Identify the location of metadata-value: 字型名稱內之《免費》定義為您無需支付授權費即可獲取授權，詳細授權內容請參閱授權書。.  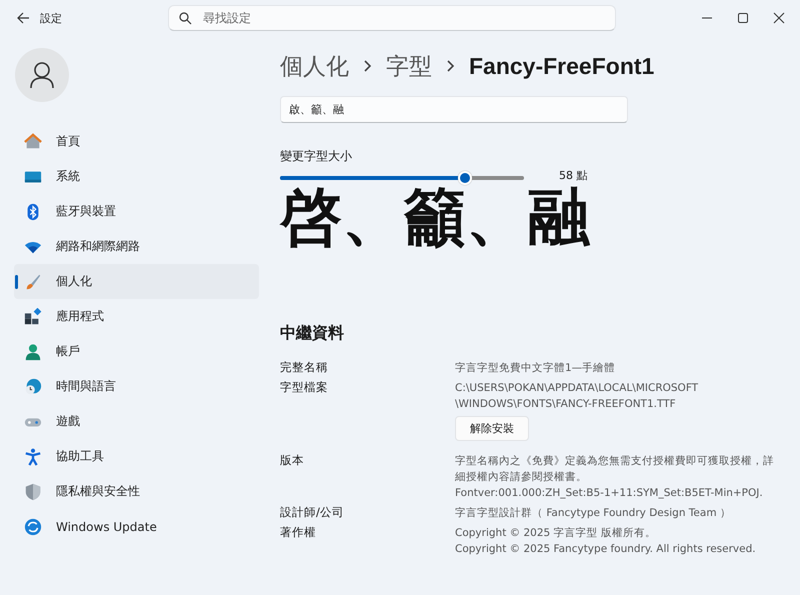
(615, 469).